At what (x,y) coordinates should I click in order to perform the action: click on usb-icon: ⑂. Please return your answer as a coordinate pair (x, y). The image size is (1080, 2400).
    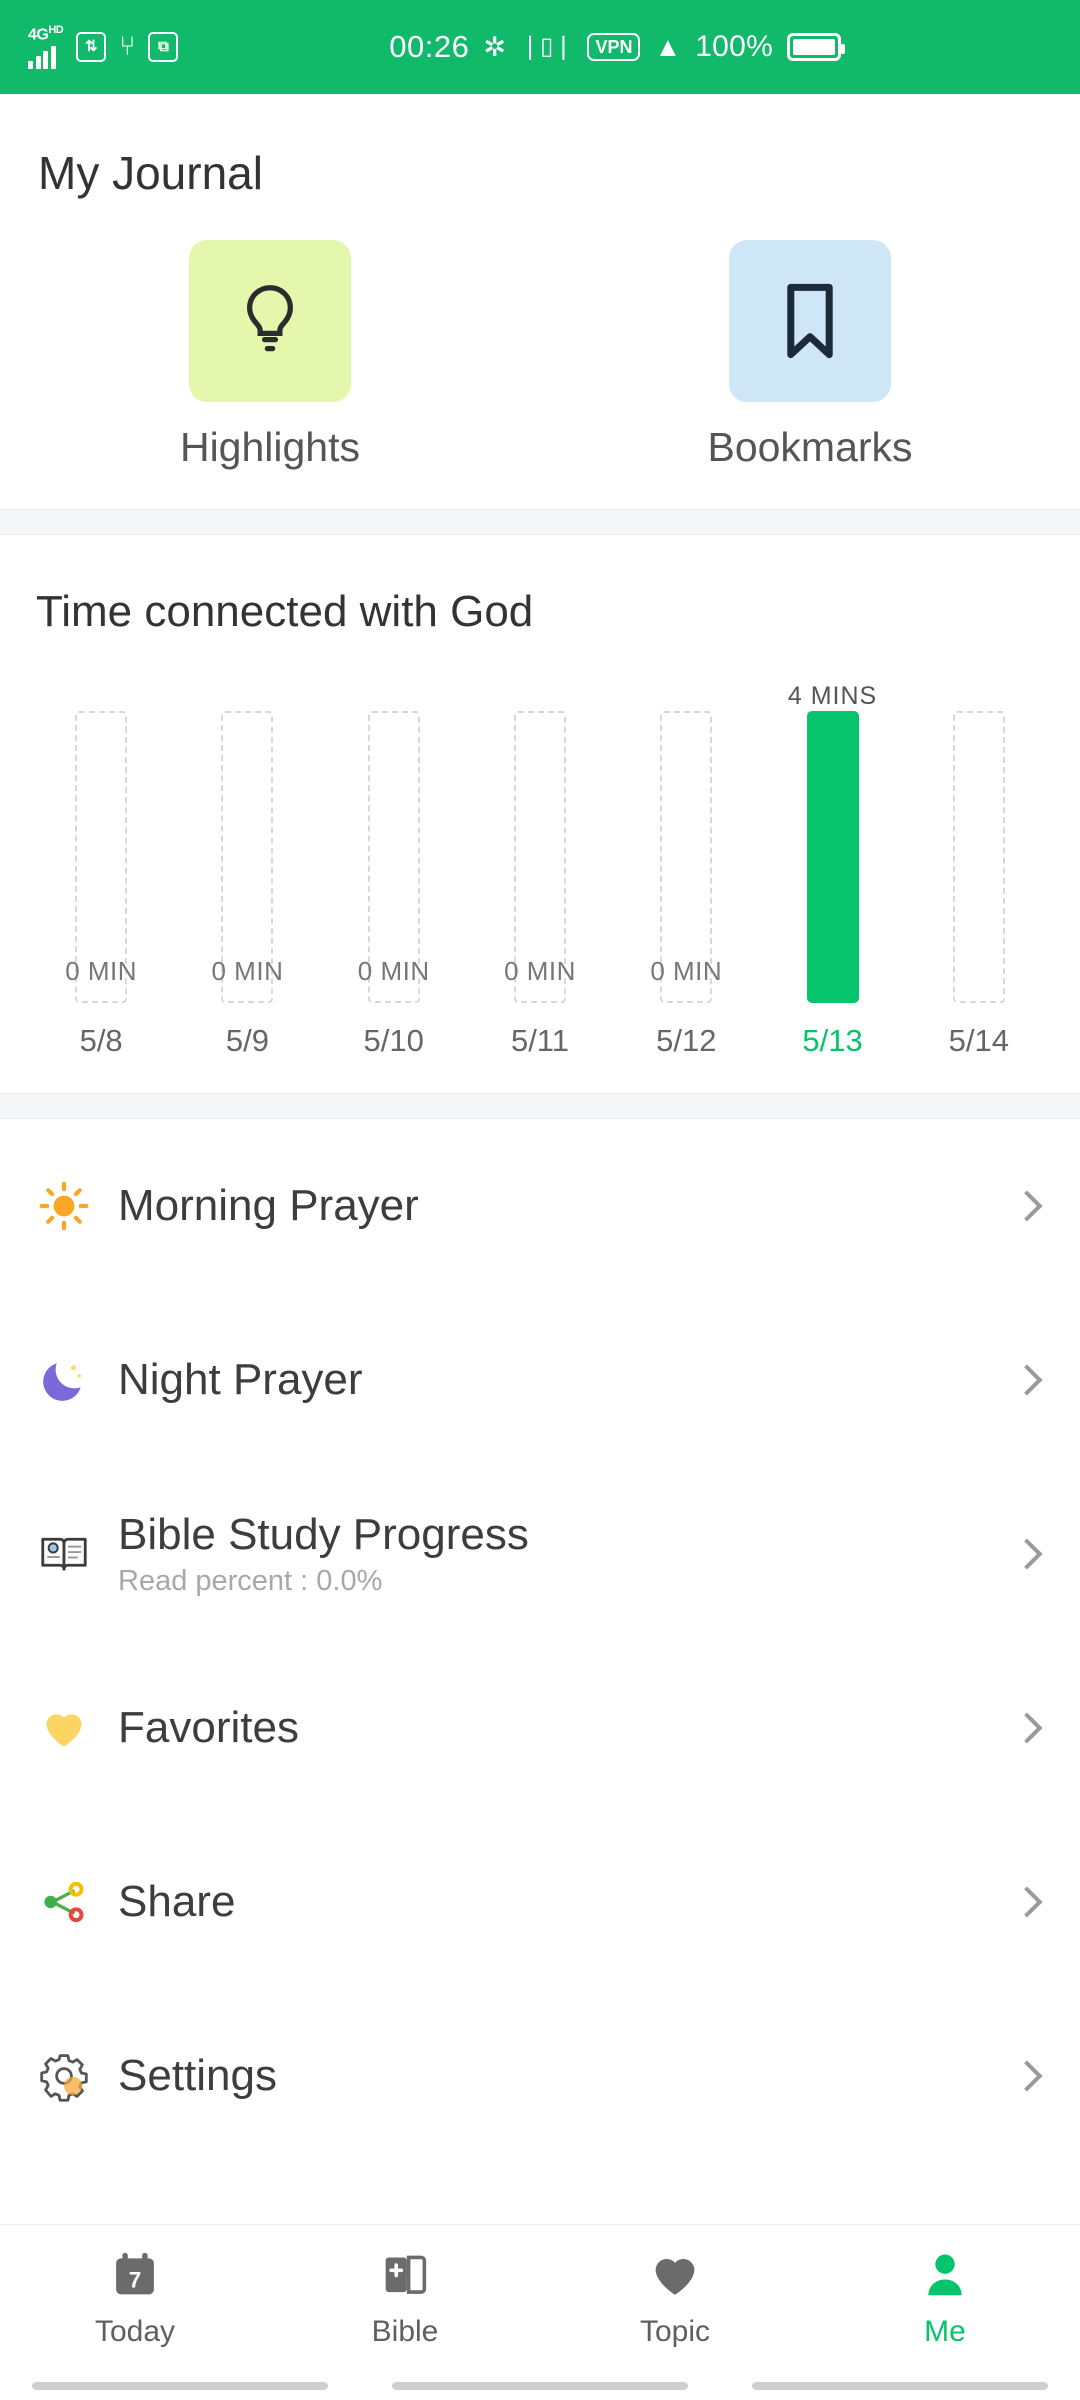
    Looking at the image, I should click on (127, 46).